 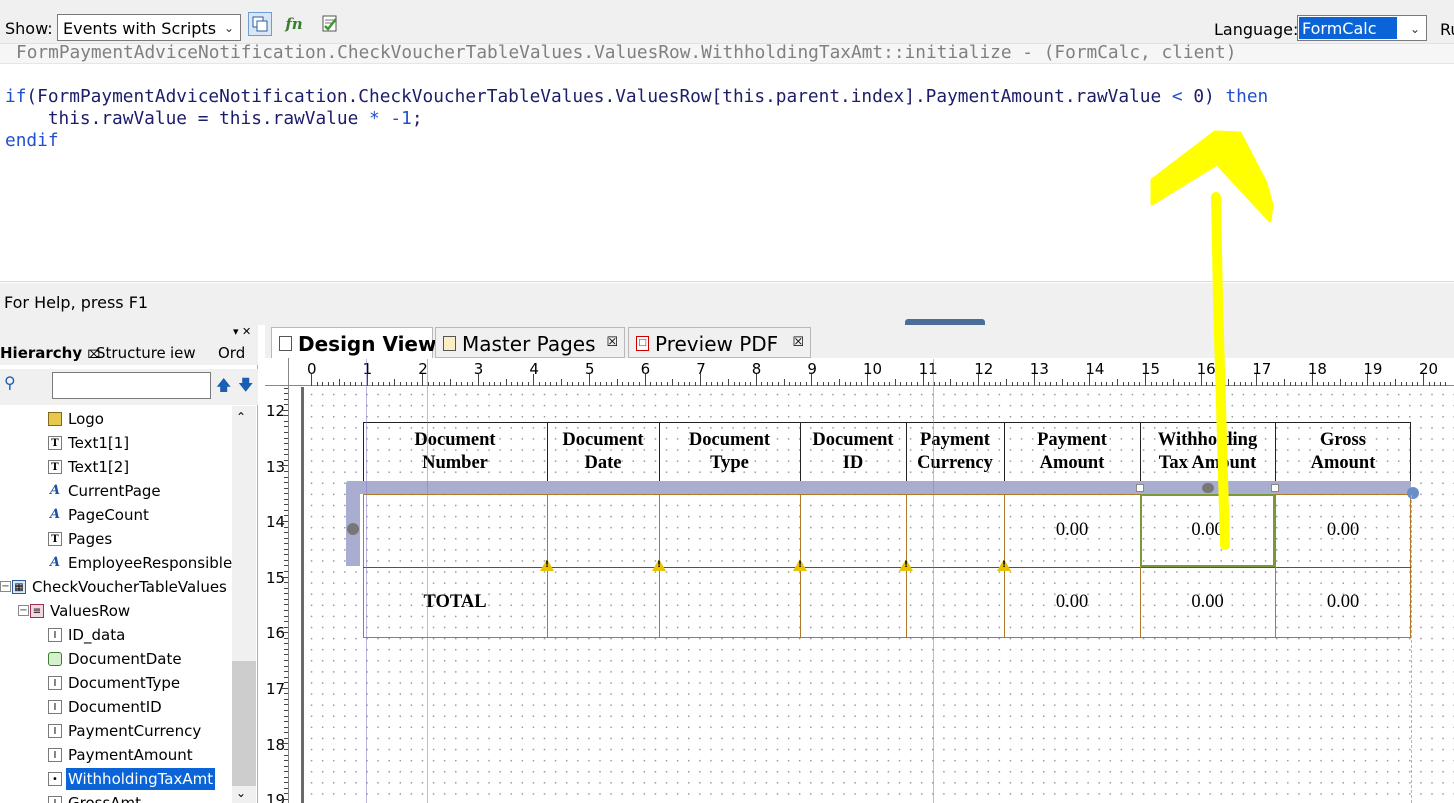 I want to click on tab-master-pages: Master Pages ☒, so click(x=530, y=342).